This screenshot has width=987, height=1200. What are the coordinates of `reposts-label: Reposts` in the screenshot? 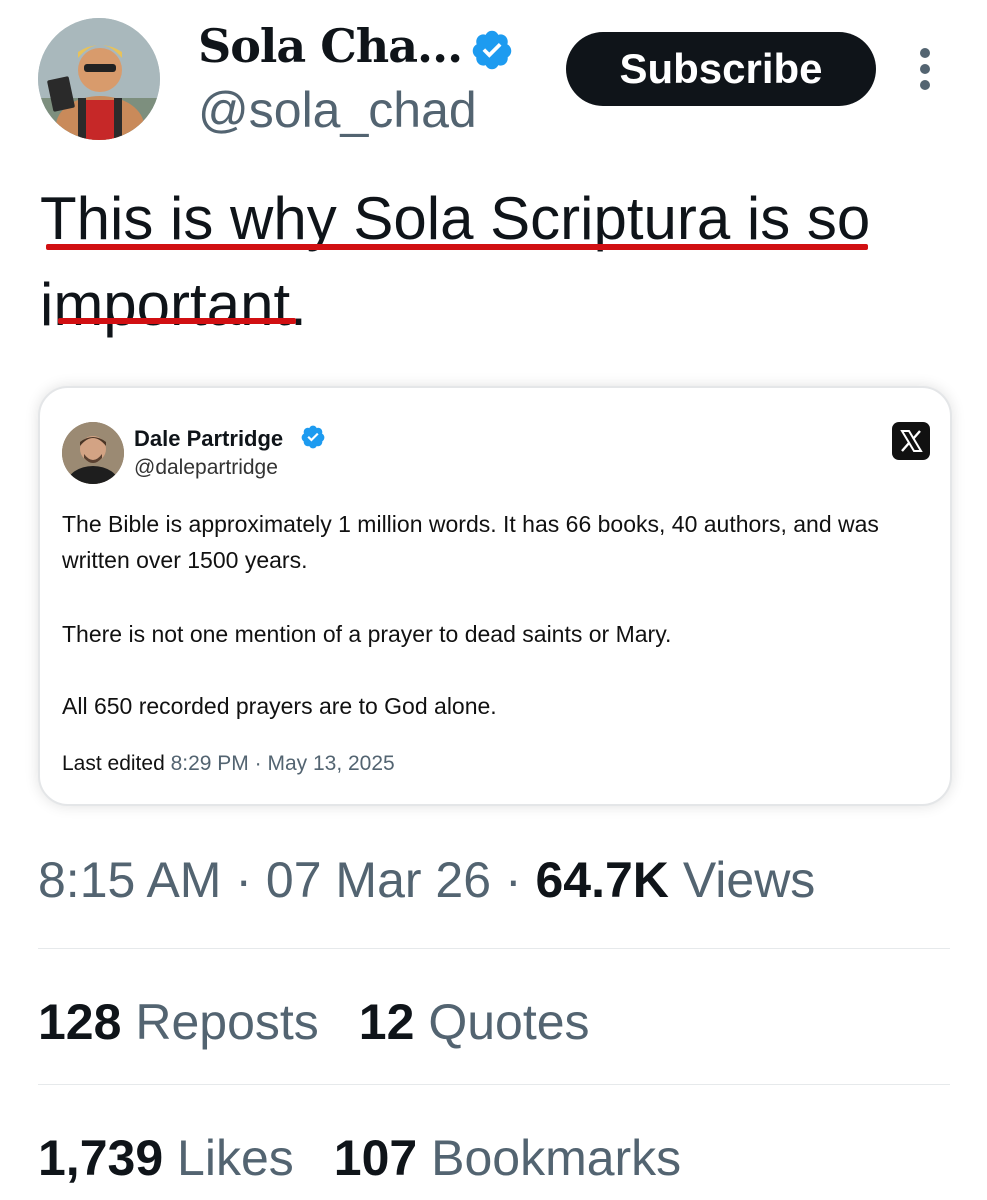 It's located at (227, 1022).